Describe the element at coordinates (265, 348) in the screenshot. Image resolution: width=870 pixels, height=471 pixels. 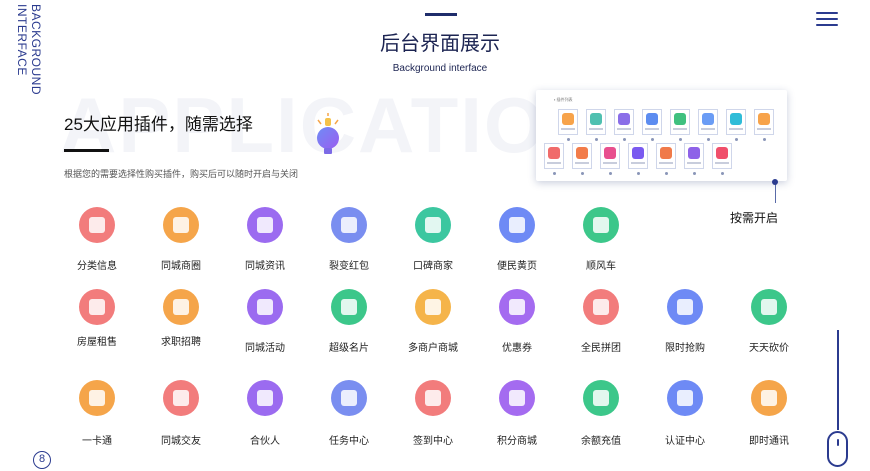
I see `app-plugin-label: 同城活动` at that location.